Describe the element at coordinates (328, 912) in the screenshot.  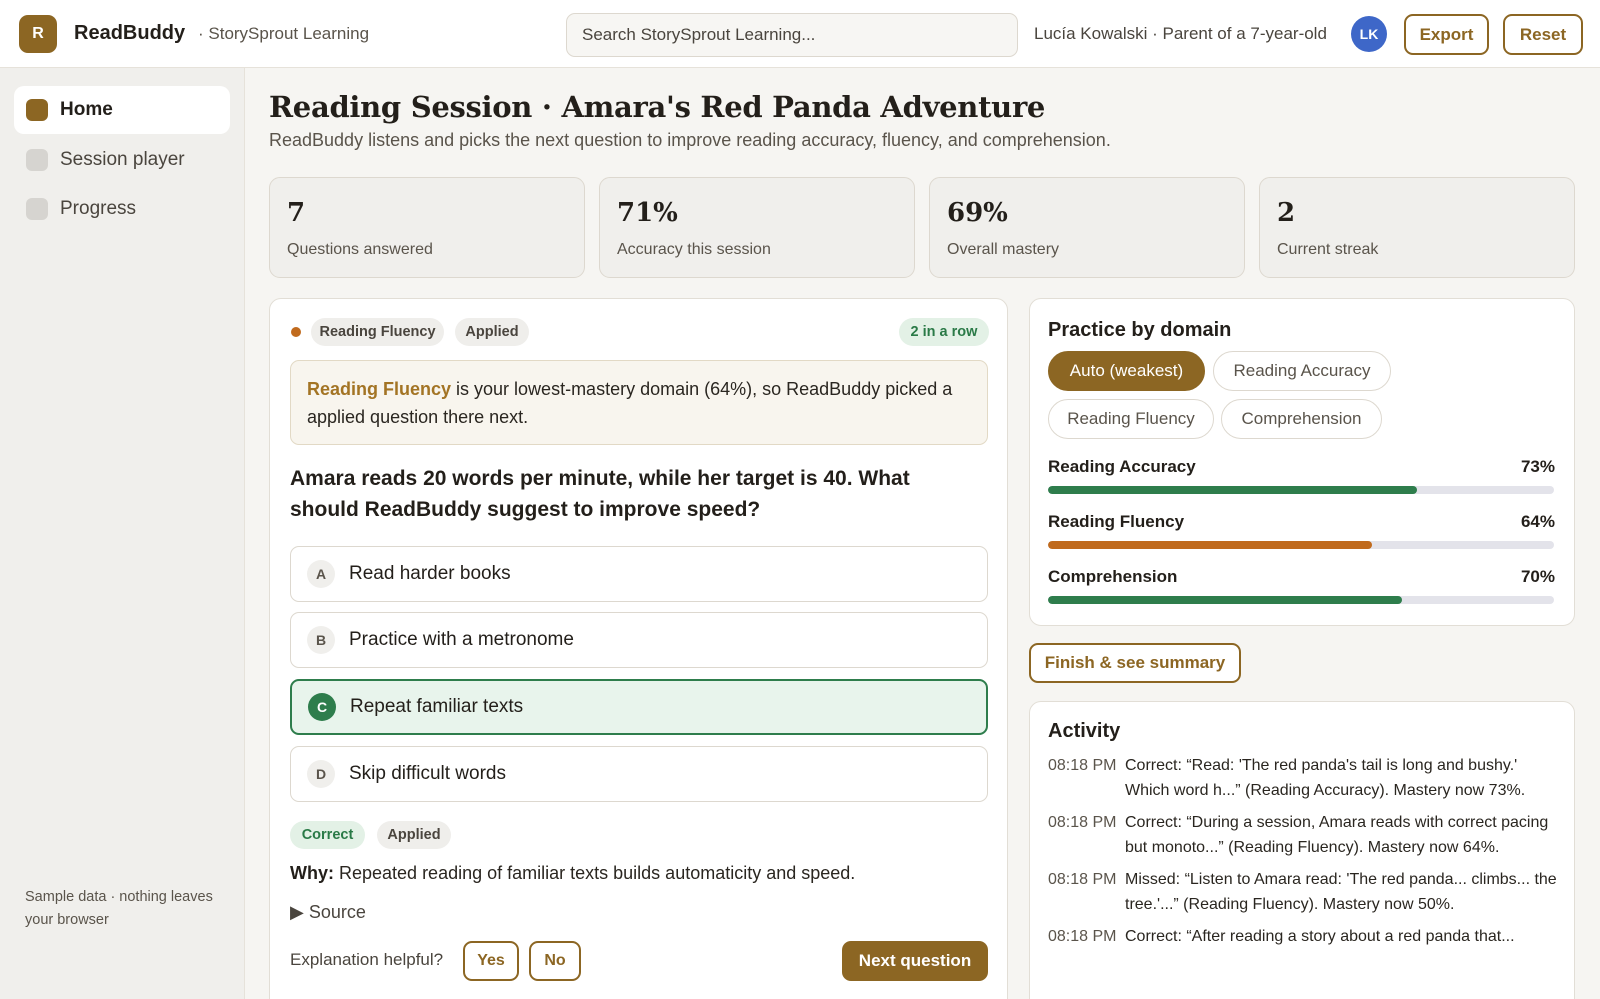
I see `source-toggle: ▶ Source` at that location.